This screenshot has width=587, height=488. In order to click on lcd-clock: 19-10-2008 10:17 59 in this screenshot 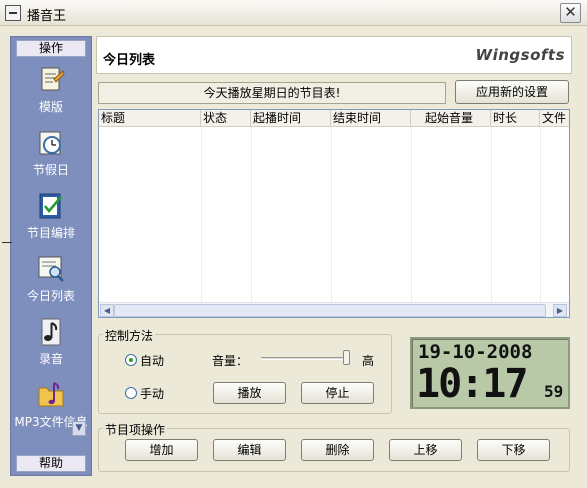, I will do `click(490, 373)`.